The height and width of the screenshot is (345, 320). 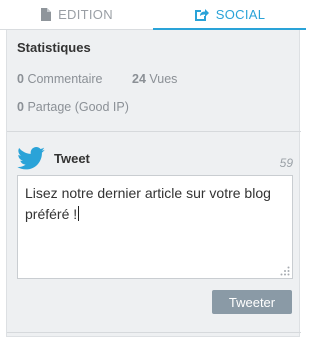 I want to click on tab-social-label: SOCIAL, so click(x=240, y=14).